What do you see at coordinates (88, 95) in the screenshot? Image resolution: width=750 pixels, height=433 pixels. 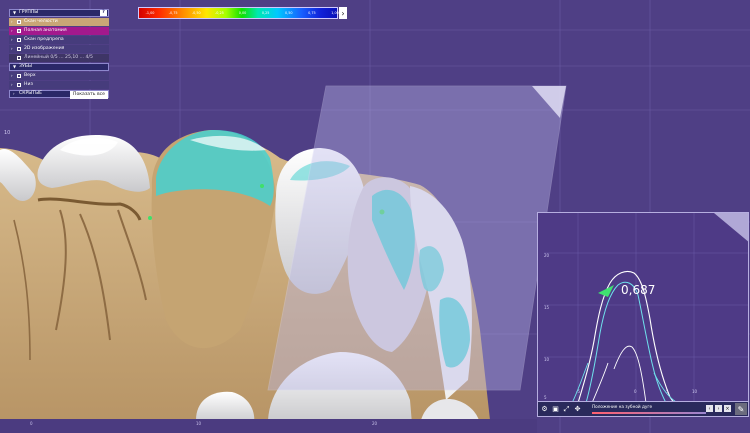 I see `show-all-button: Показать все` at bounding box center [88, 95].